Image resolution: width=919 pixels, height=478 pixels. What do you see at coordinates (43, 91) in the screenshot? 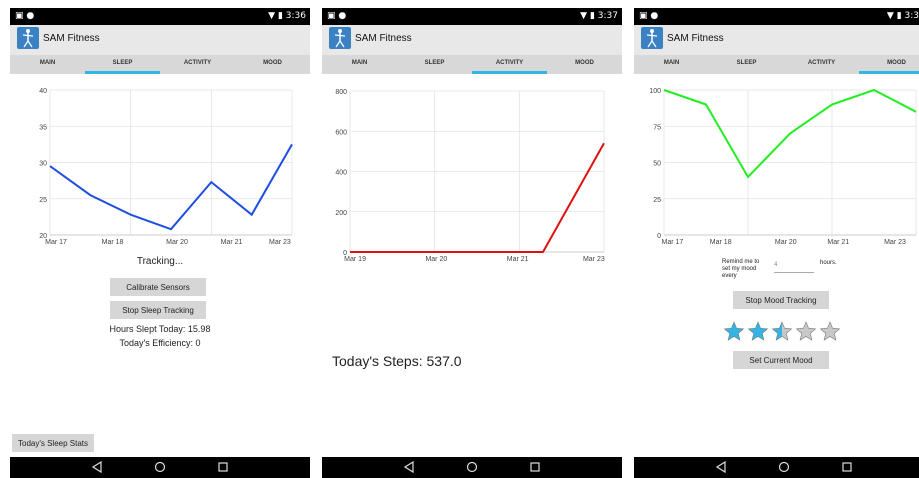
I see `y-tick-label: 40` at bounding box center [43, 91].